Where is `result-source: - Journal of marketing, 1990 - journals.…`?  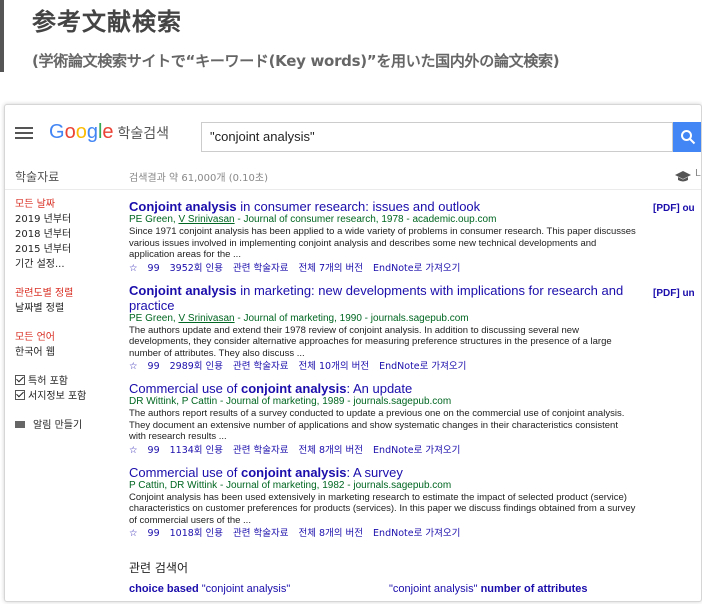
result-source: - Journal of marketing, 1990 - journals.… is located at coordinates (351, 318).